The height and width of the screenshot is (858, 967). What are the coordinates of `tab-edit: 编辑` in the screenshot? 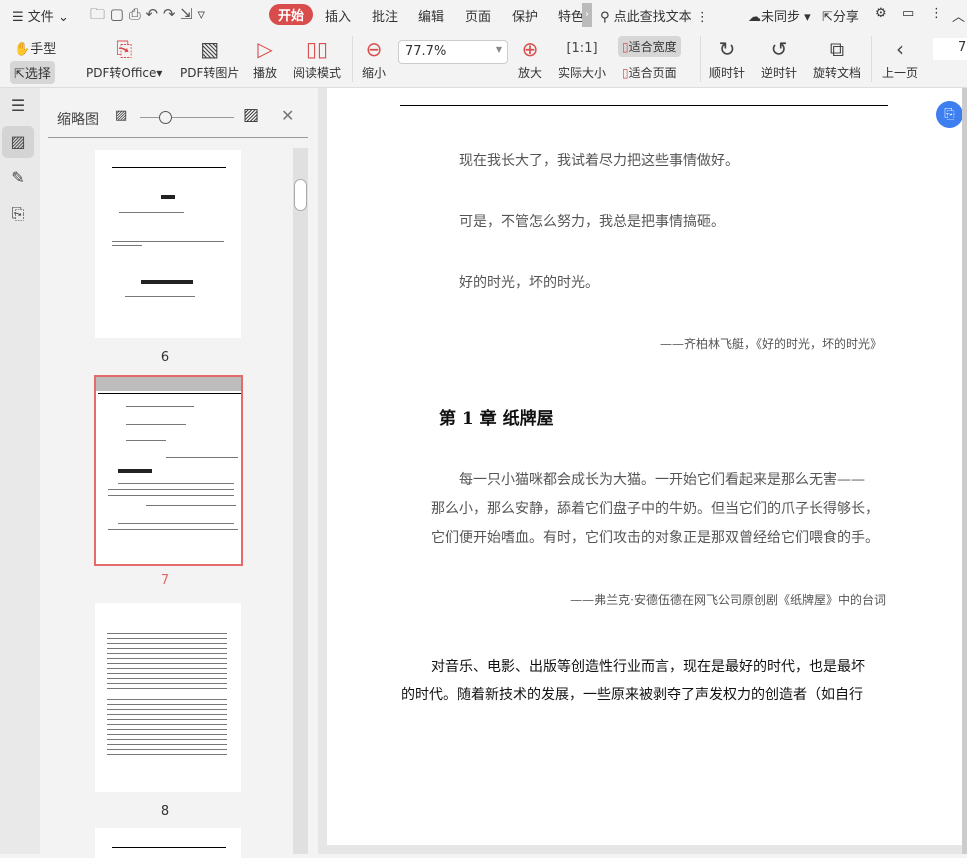 It's located at (431, 15).